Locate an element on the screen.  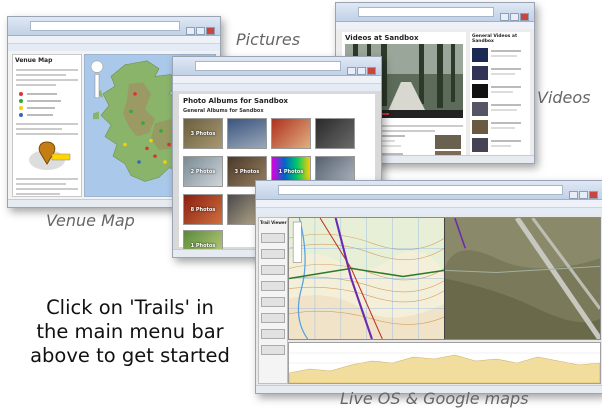
venue-map-panel-title: Venue Map is located at coordinates (34, 60).